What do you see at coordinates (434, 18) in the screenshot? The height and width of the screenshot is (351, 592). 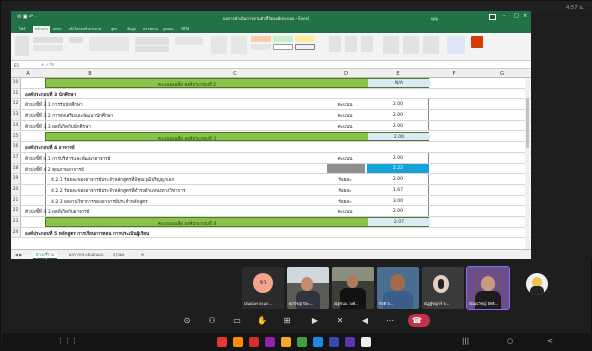 I see `user-name: ญญ` at bounding box center [434, 18].